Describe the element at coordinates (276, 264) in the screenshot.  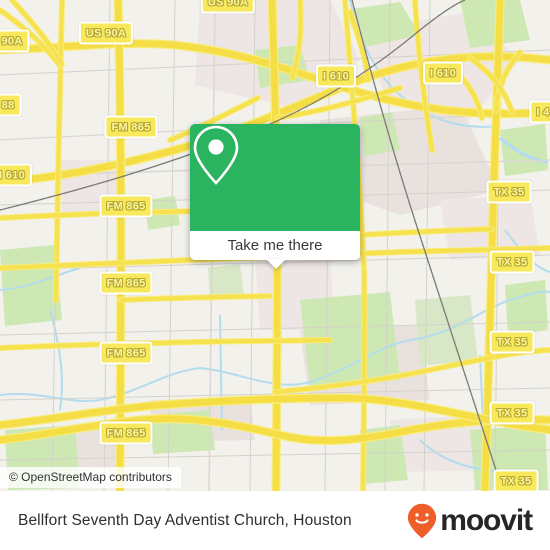
I see `popup-pointer-triangle` at that location.